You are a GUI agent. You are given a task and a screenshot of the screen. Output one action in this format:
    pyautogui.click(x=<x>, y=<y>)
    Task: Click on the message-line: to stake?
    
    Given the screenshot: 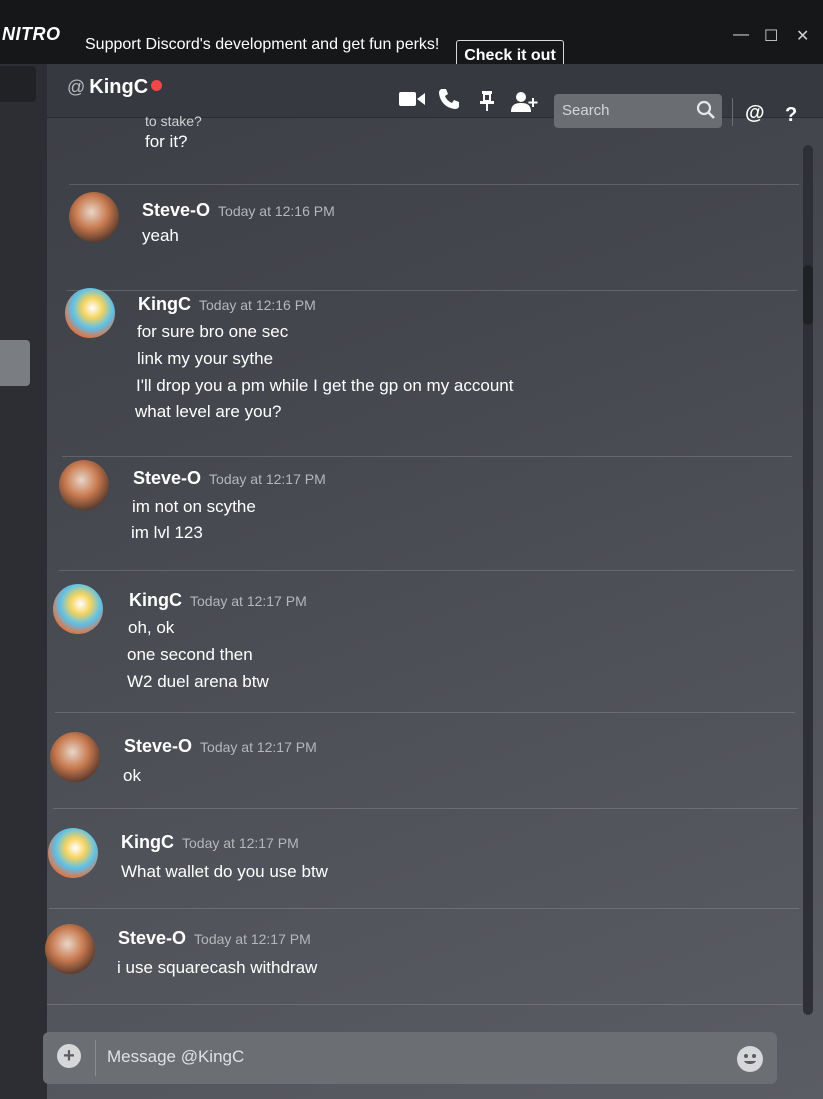 What is the action you would take?
    pyautogui.click(x=173, y=120)
    